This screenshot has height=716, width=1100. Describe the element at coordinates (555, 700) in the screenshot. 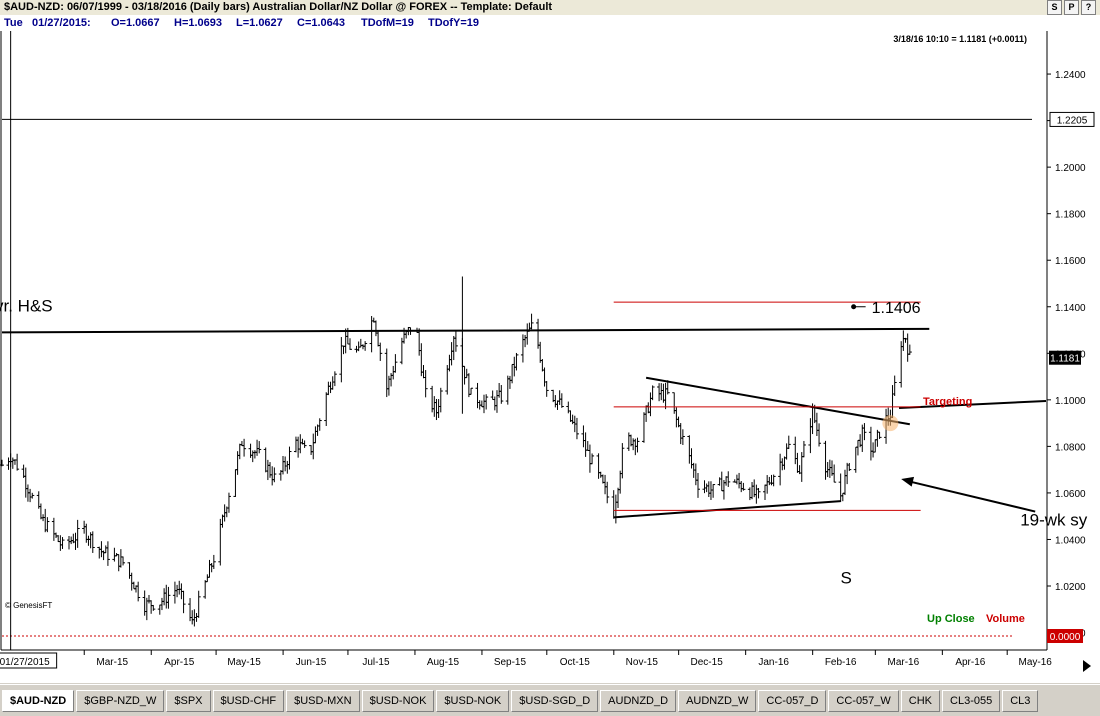

I see `symbol-tab: $USD-SGD_D` at that location.